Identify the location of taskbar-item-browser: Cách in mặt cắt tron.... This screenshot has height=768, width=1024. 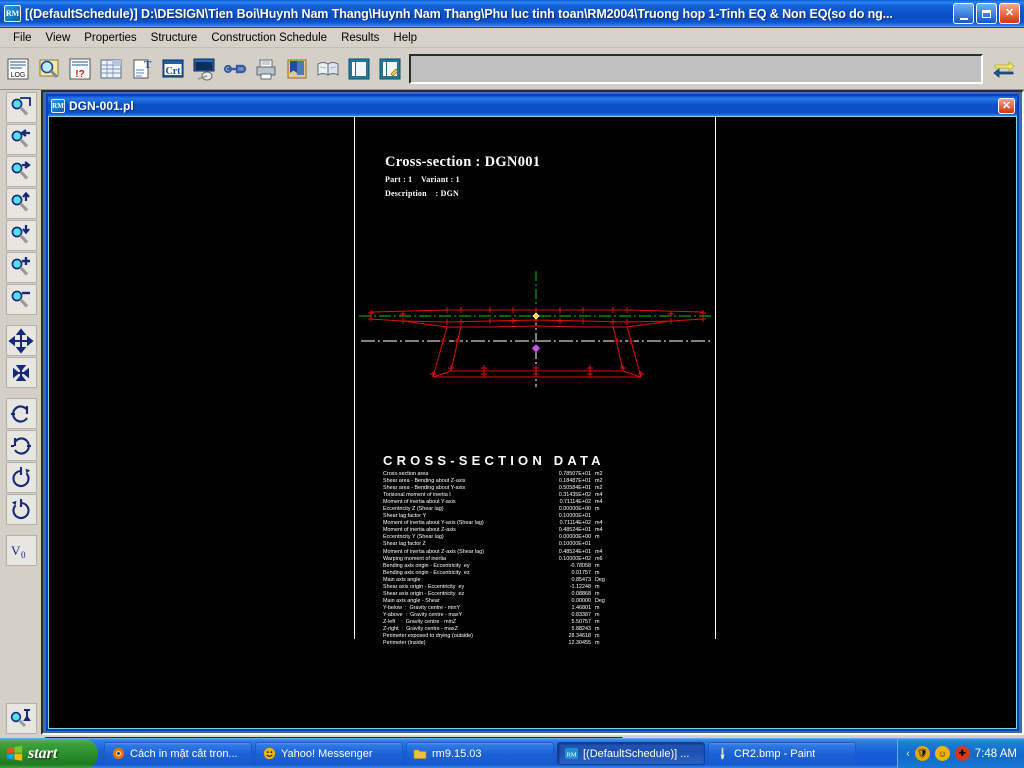
(178, 753).